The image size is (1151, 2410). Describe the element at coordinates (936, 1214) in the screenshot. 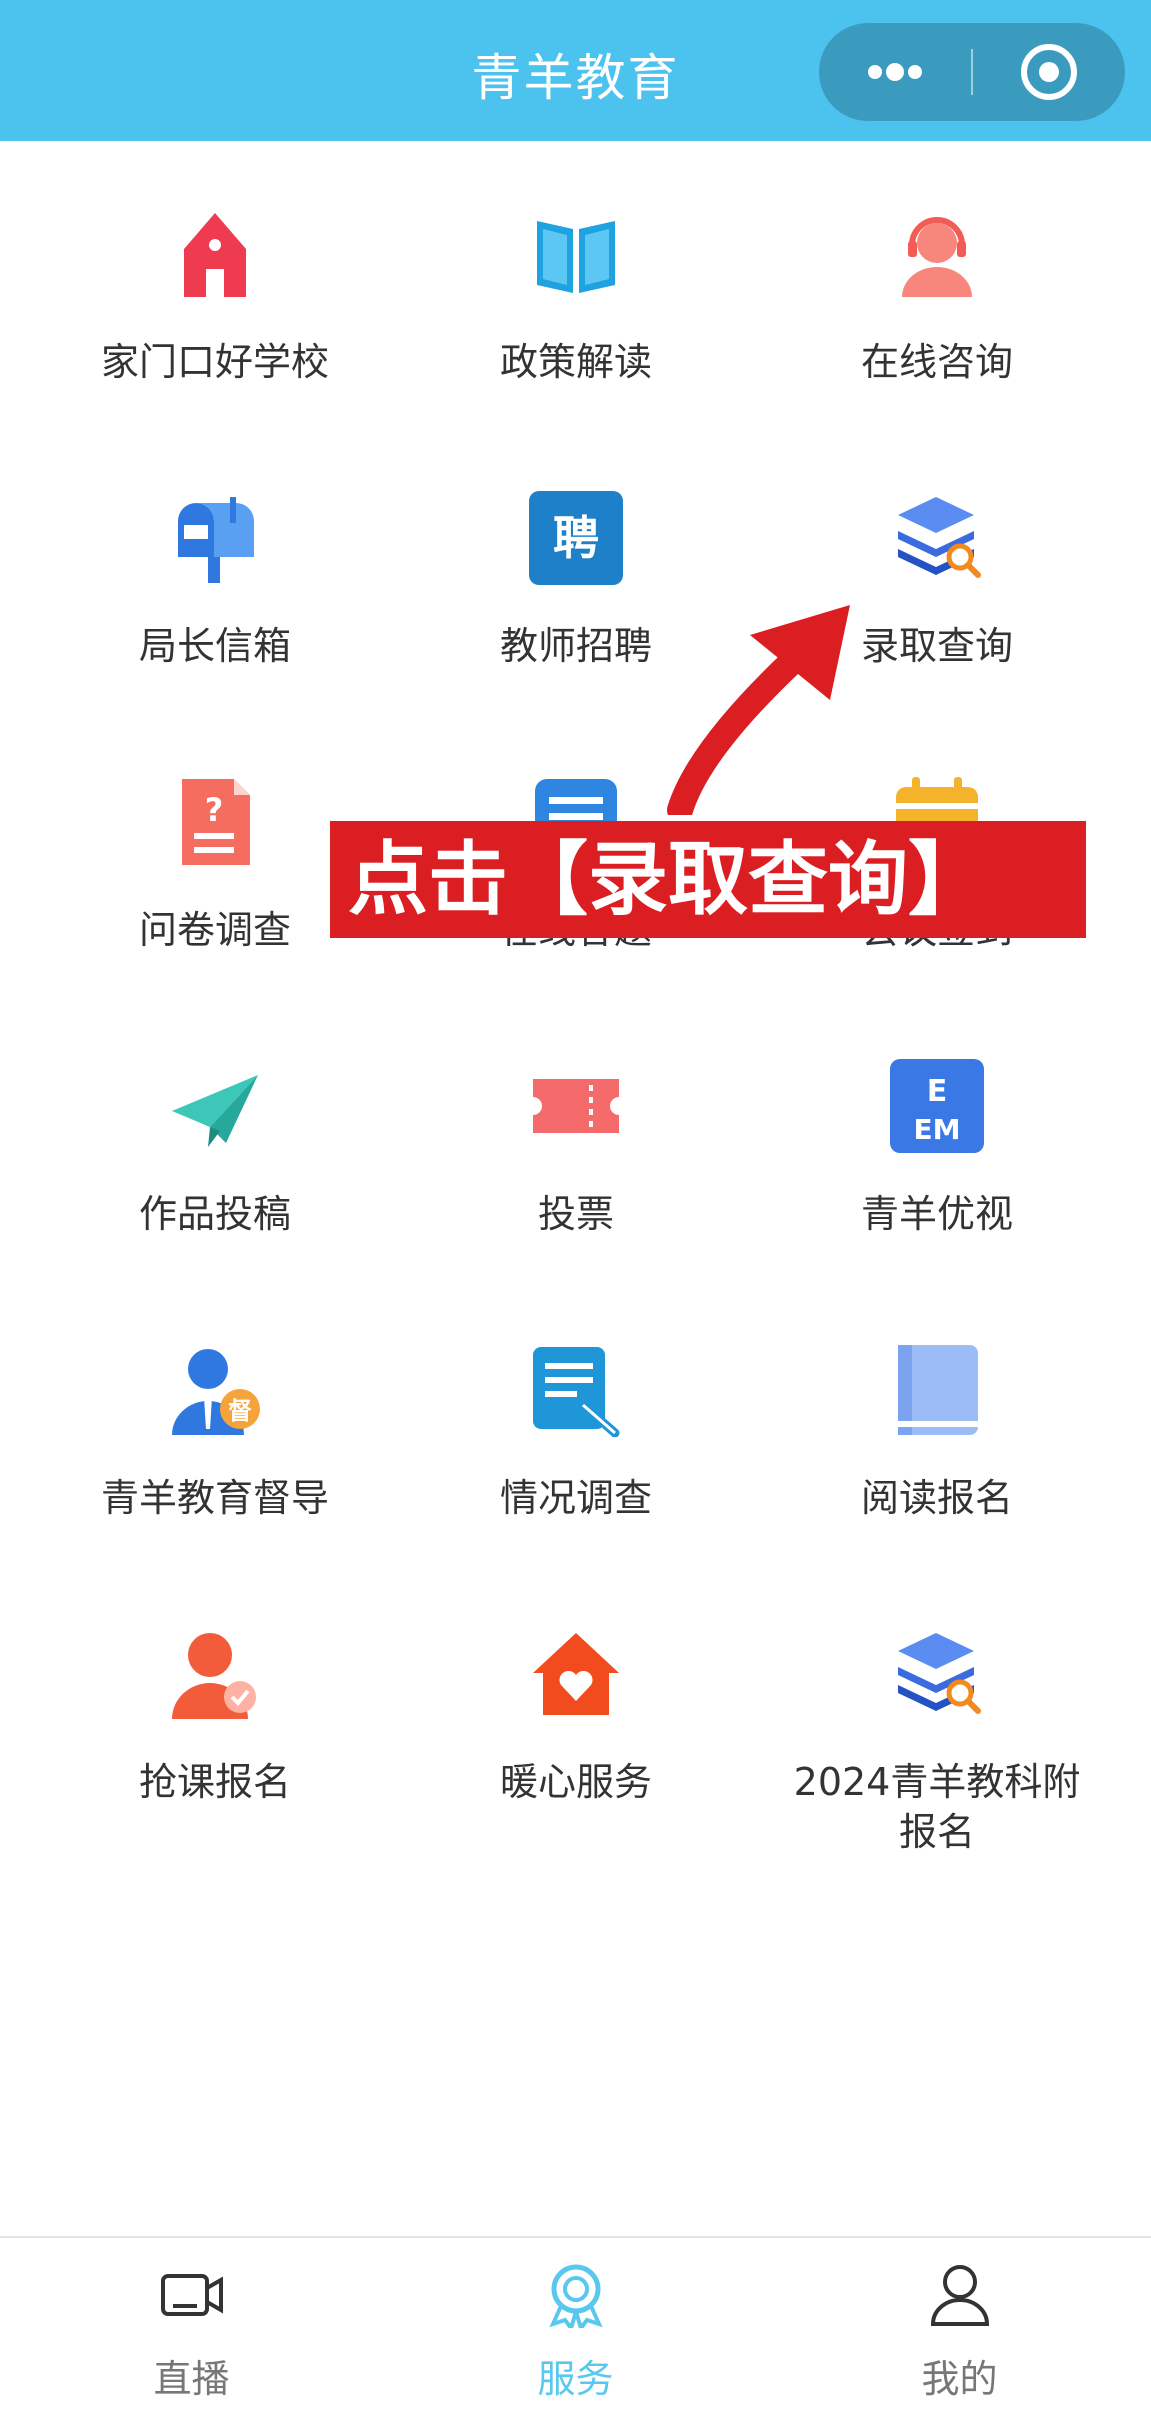

I see `grid-item-label: 青羊优视` at that location.